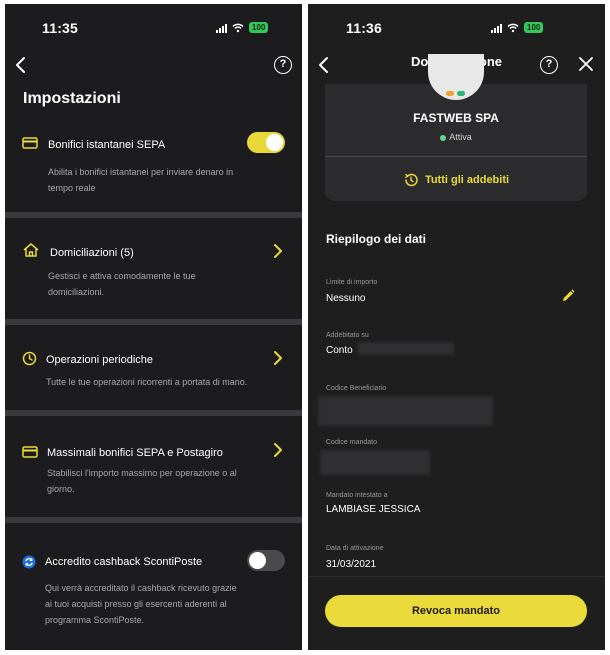  Describe the element at coordinates (100, 360) in the screenshot. I see `row-title: Operazioni periodiche` at that location.